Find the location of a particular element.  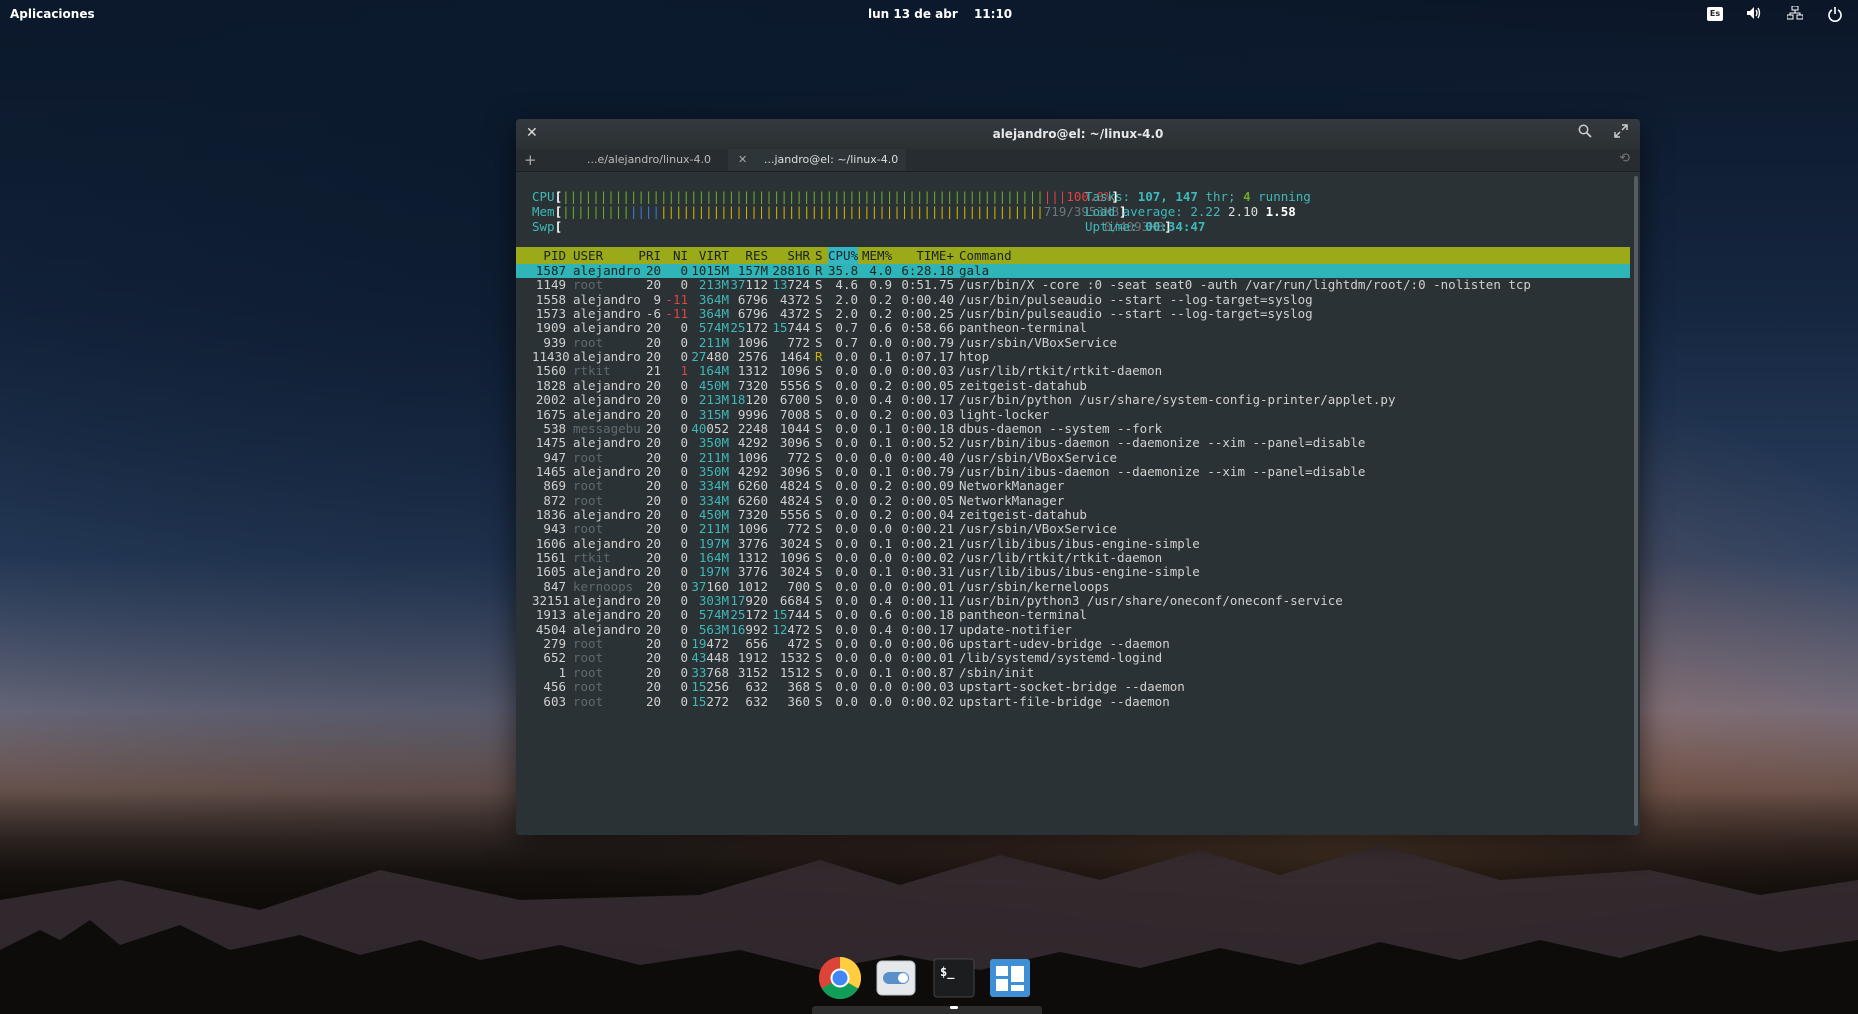

threads-count: 147 is located at coordinates (1186, 196).